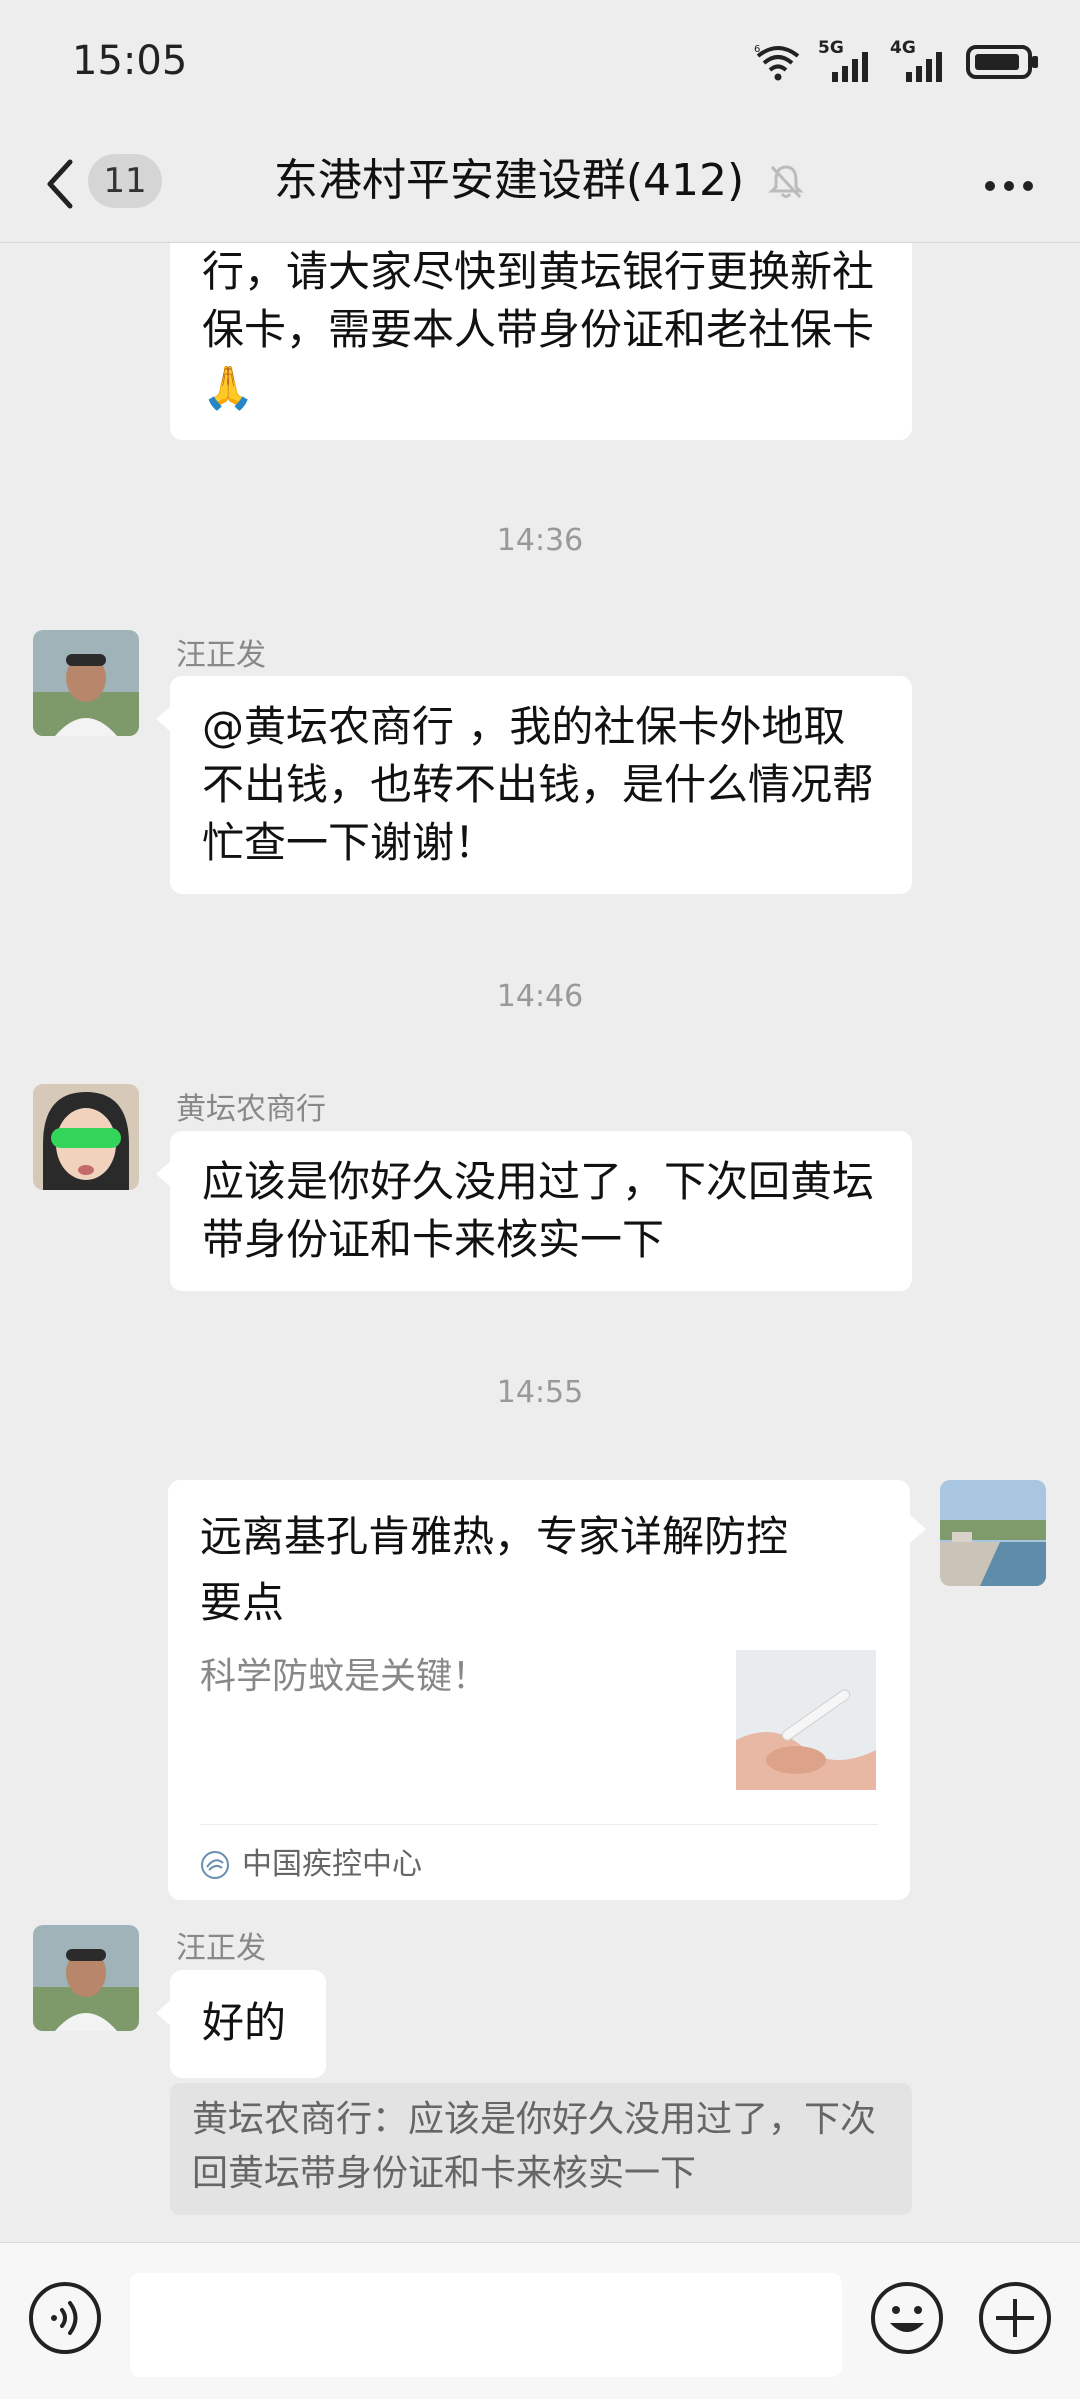 Image resolution: width=1080 pixels, height=2399 pixels. What do you see at coordinates (806, 1720) in the screenshot?
I see `link-card-thumbnail` at bounding box center [806, 1720].